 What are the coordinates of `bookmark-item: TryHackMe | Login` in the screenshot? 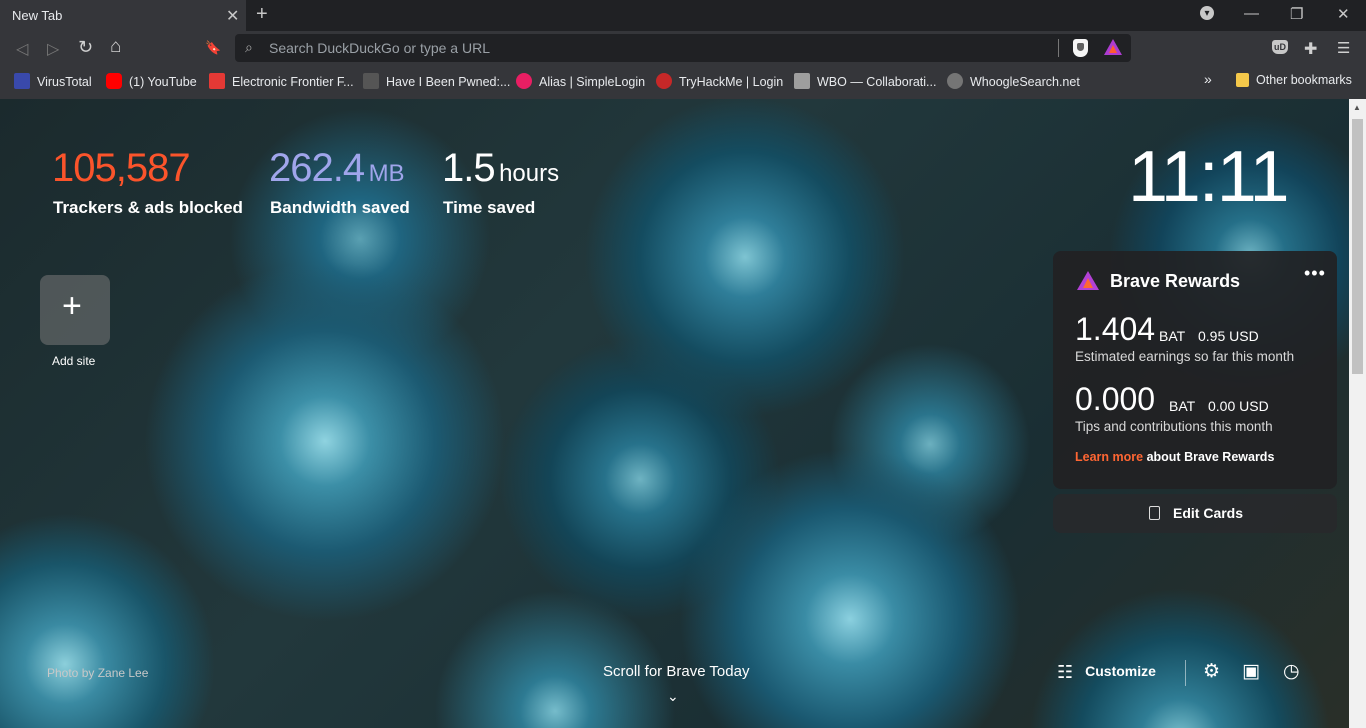 It's located at (719, 81).